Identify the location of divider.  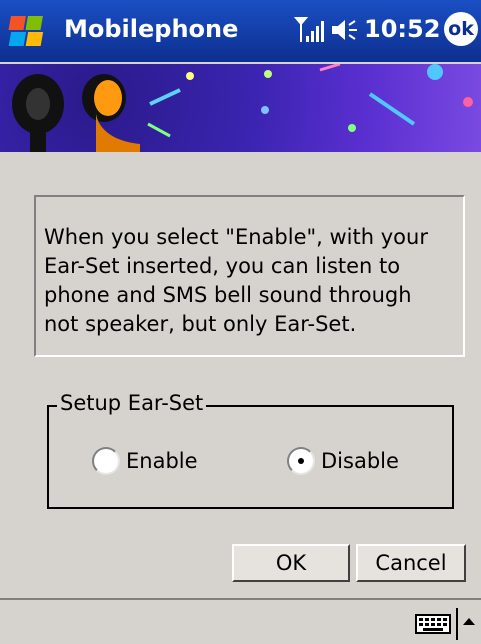
(457, 624).